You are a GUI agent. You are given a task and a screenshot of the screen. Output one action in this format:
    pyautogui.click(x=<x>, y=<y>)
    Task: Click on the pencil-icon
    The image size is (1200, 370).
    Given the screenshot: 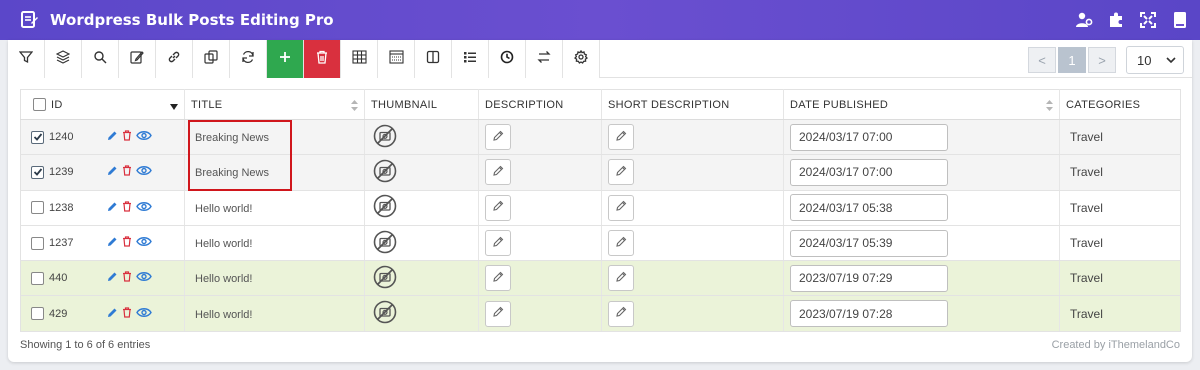 What is the action you would take?
    pyautogui.click(x=621, y=278)
    